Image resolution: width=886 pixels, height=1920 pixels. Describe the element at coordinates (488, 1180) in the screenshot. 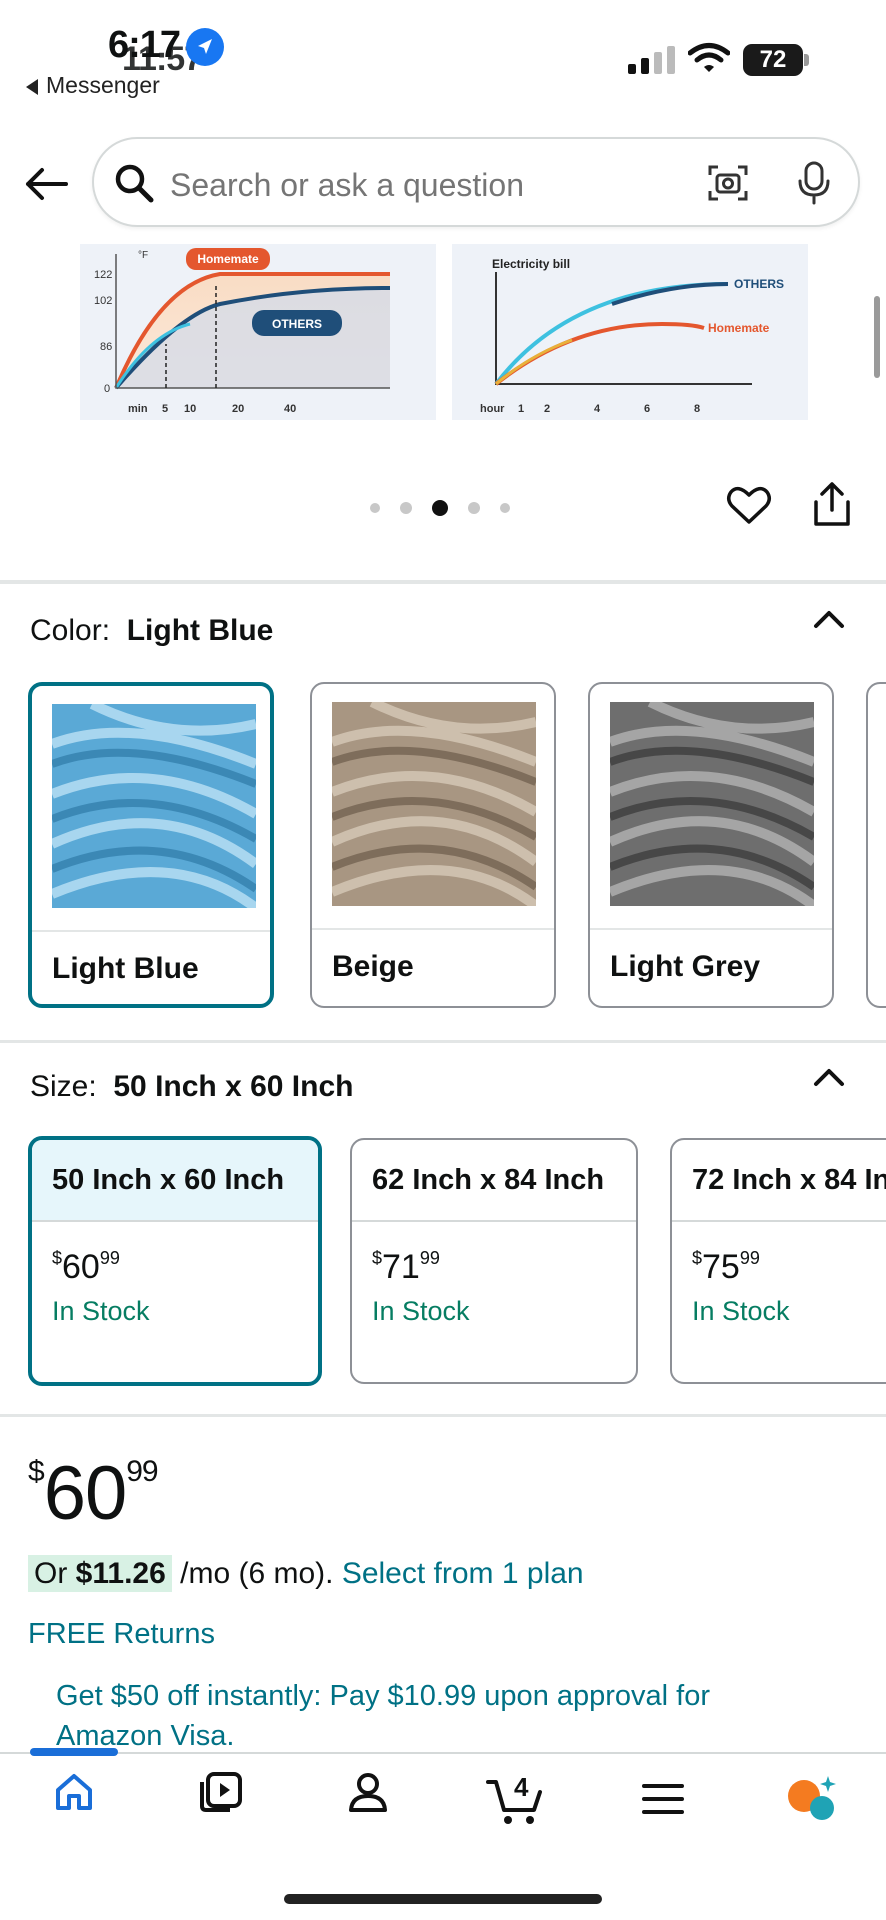

I see `size-option-name: 62 Inch x 84 Inch` at that location.